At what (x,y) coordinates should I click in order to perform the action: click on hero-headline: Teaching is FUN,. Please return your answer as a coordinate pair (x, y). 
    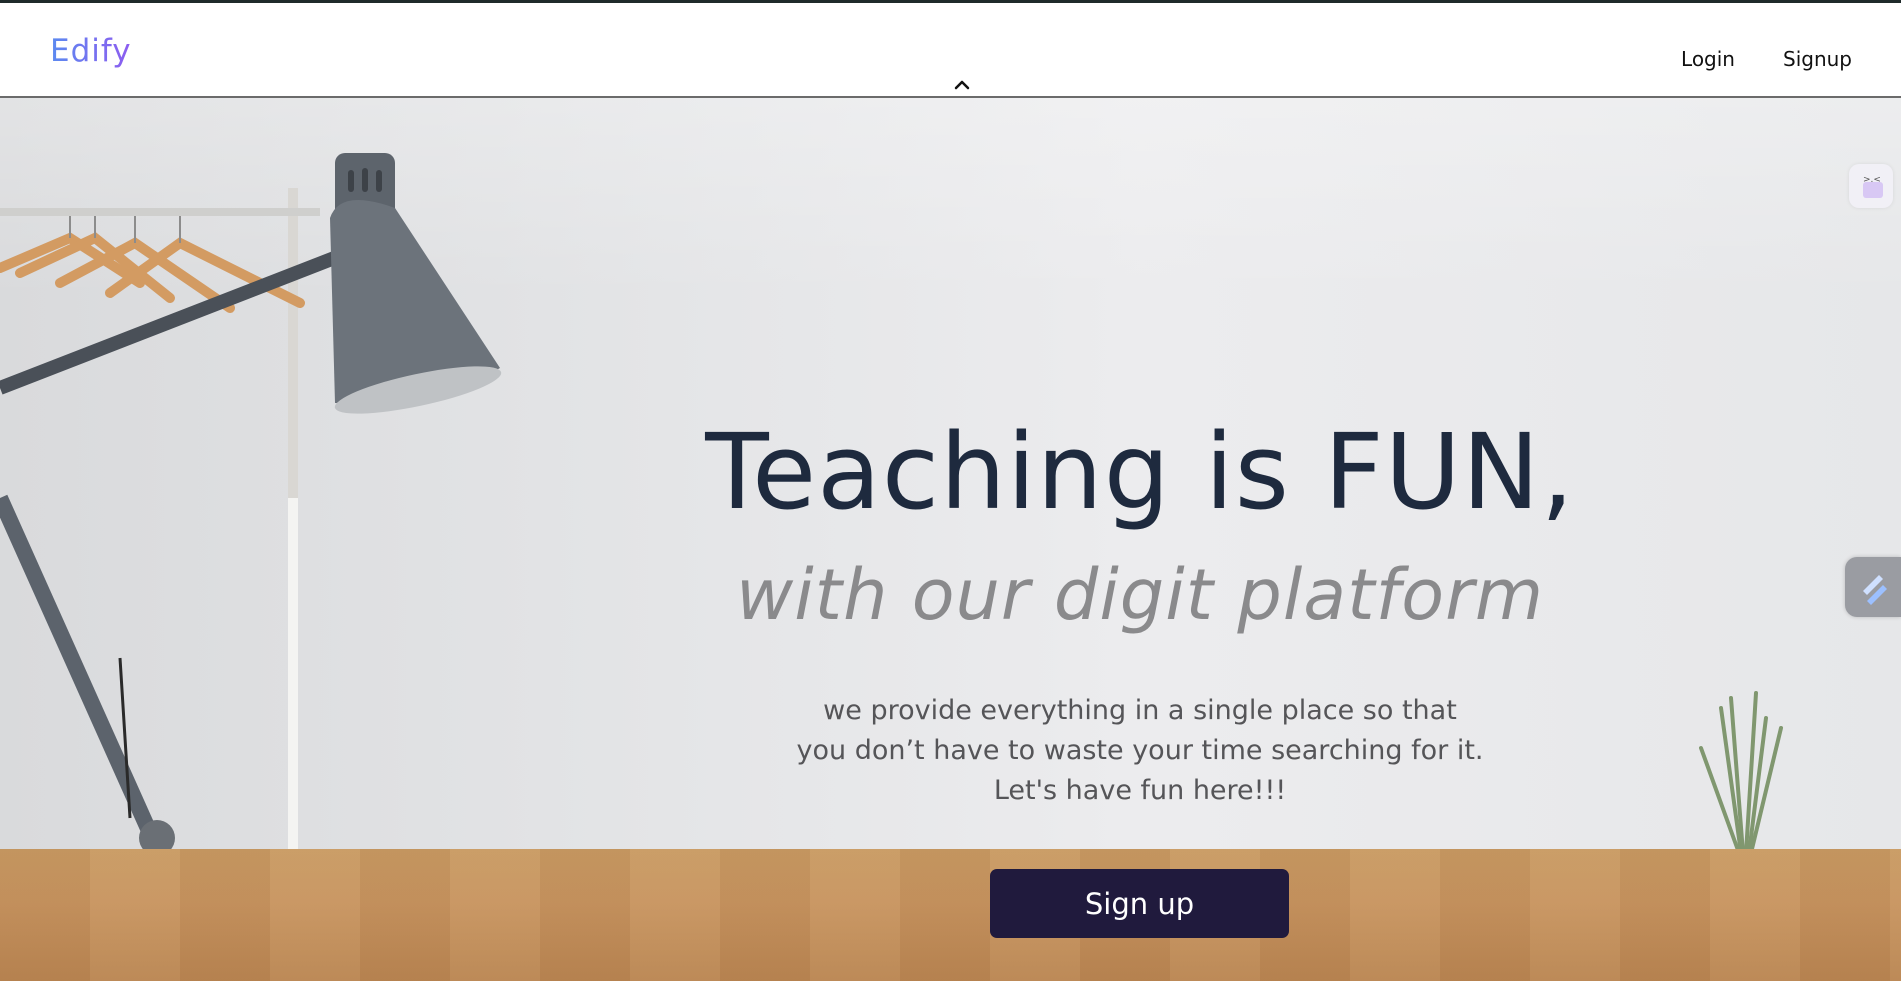
    Looking at the image, I should click on (1140, 472).